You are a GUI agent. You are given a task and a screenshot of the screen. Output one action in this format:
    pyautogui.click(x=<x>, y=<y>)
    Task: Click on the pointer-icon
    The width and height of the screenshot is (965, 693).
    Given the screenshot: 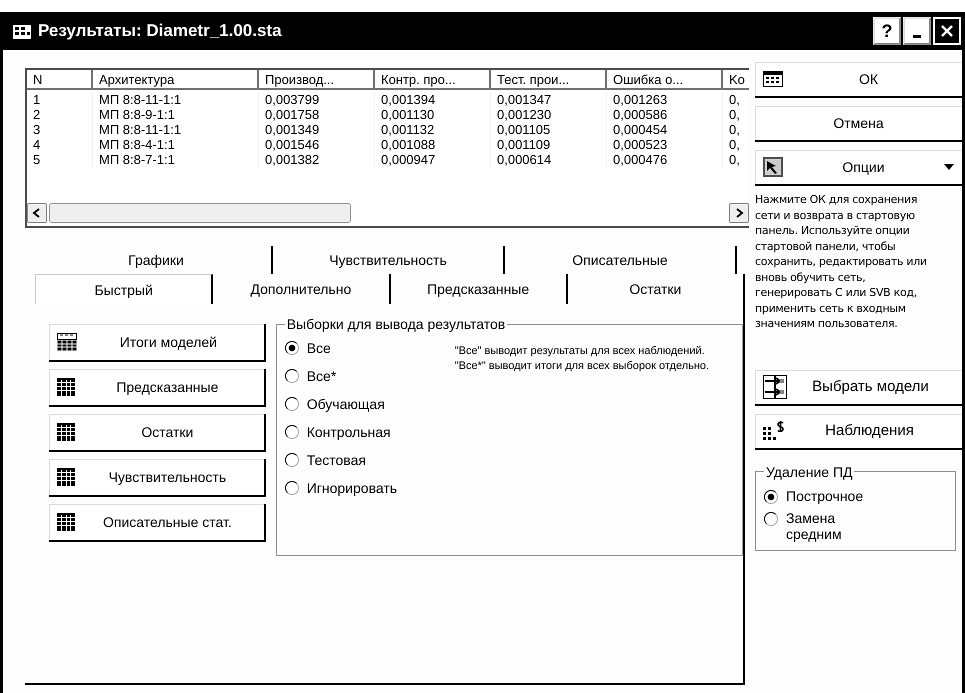 What is the action you would take?
    pyautogui.click(x=773, y=167)
    